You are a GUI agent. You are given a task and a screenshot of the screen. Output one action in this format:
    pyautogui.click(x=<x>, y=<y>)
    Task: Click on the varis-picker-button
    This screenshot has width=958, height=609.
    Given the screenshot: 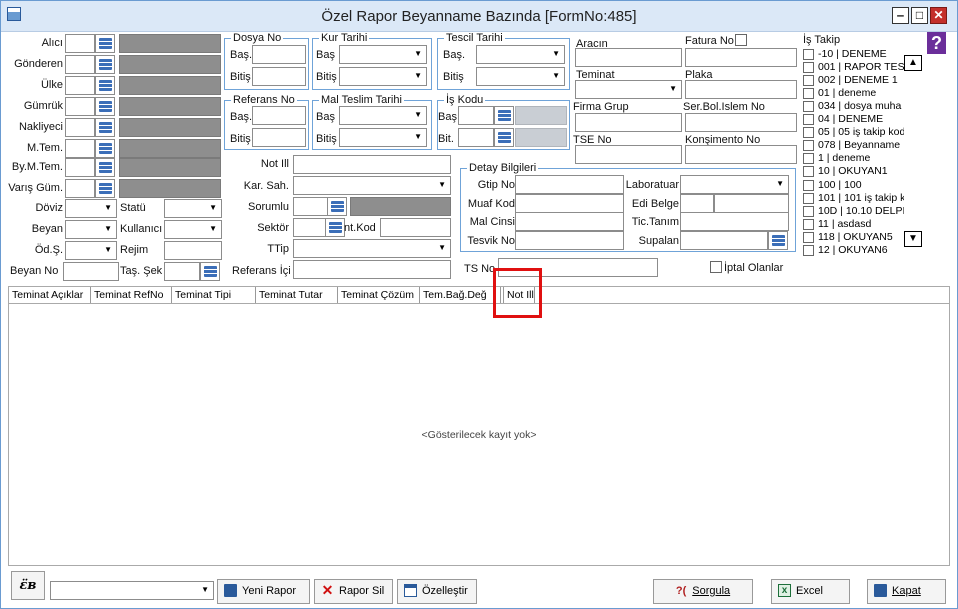 What is the action you would take?
    pyautogui.click(x=105, y=188)
    